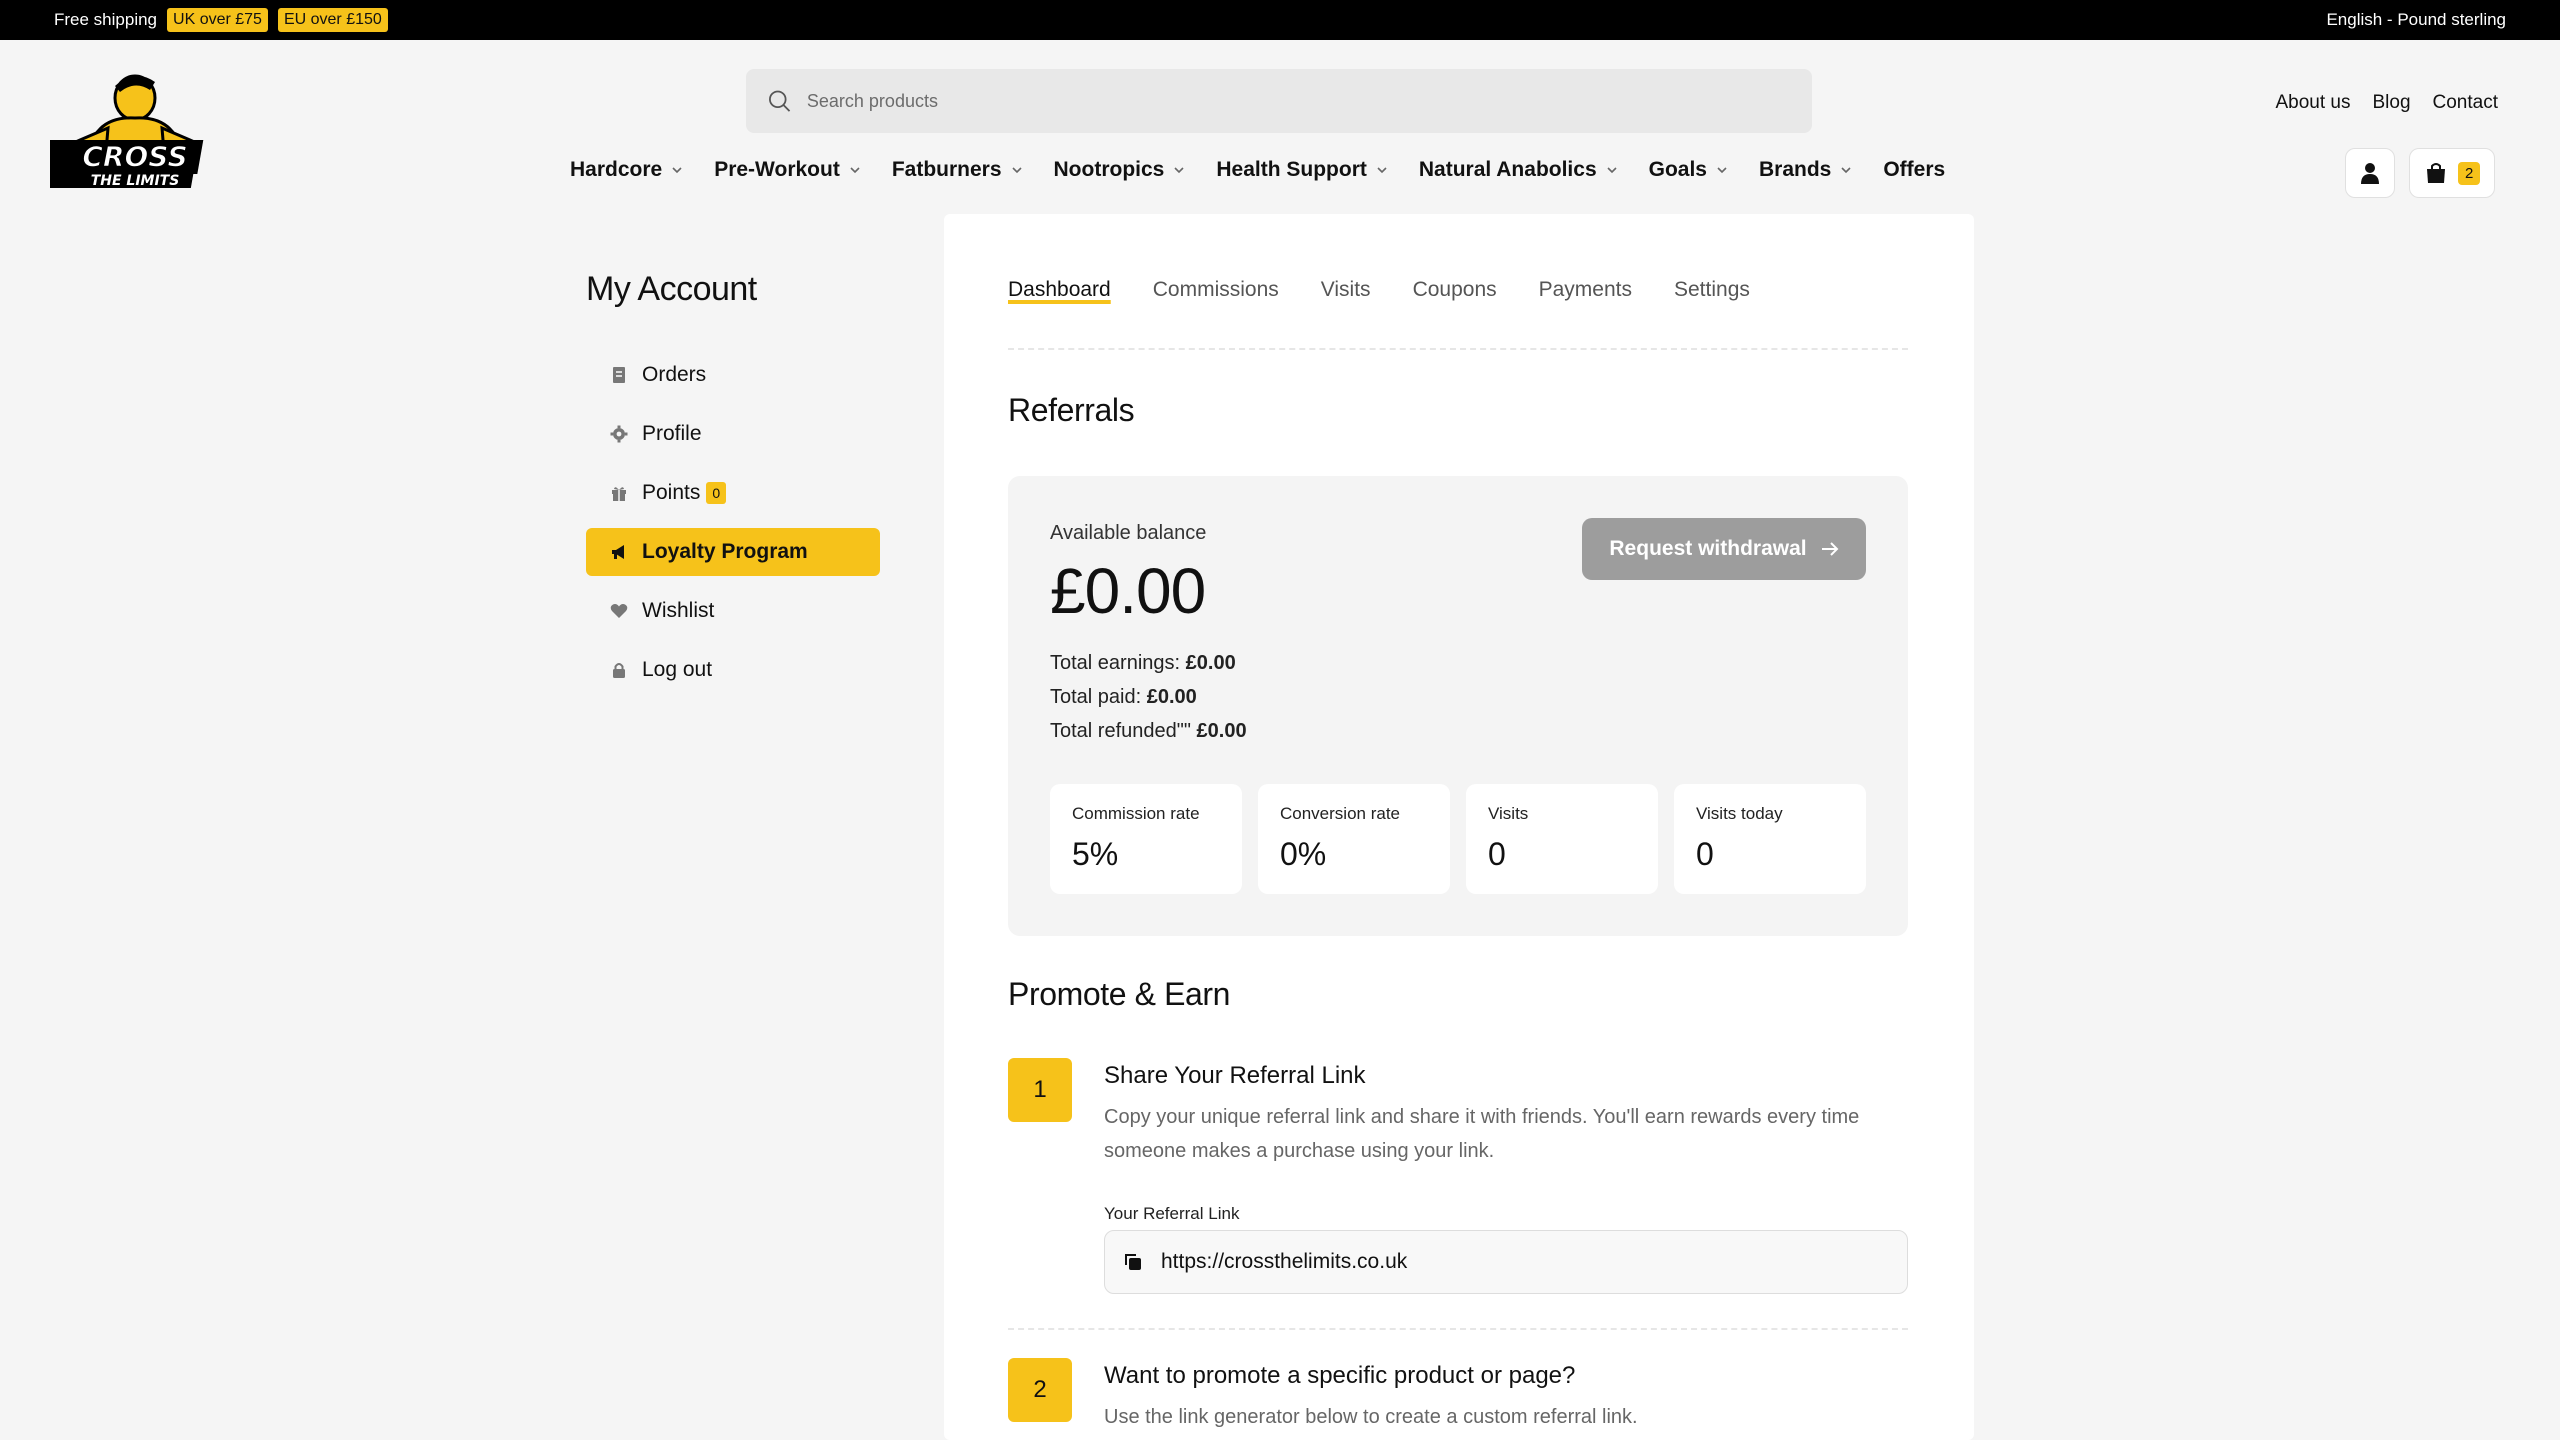 This screenshot has width=2560, height=1440. What do you see at coordinates (1507, 169) in the screenshot?
I see `nav-label: Natural Anabolics` at bounding box center [1507, 169].